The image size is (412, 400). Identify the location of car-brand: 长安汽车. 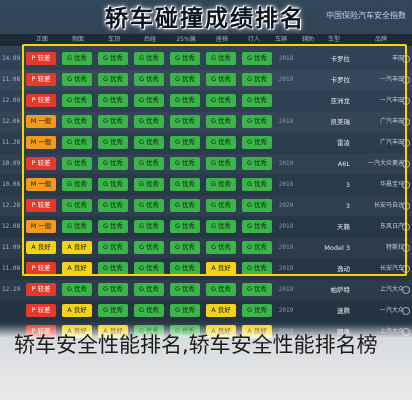
(391, 268).